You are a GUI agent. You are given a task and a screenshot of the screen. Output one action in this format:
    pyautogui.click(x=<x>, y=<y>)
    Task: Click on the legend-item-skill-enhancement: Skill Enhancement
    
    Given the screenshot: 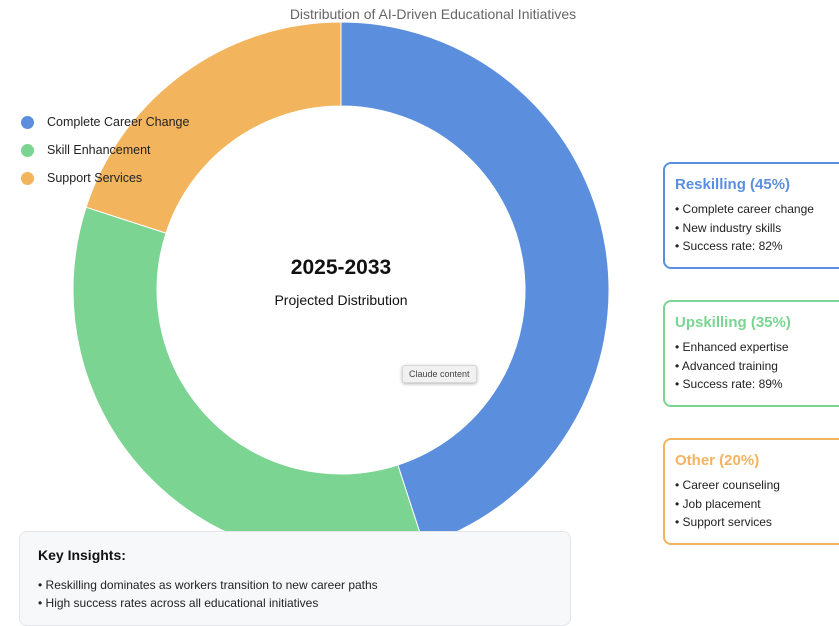 What is the action you would take?
    pyautogui.click(x=105, y=150)
    